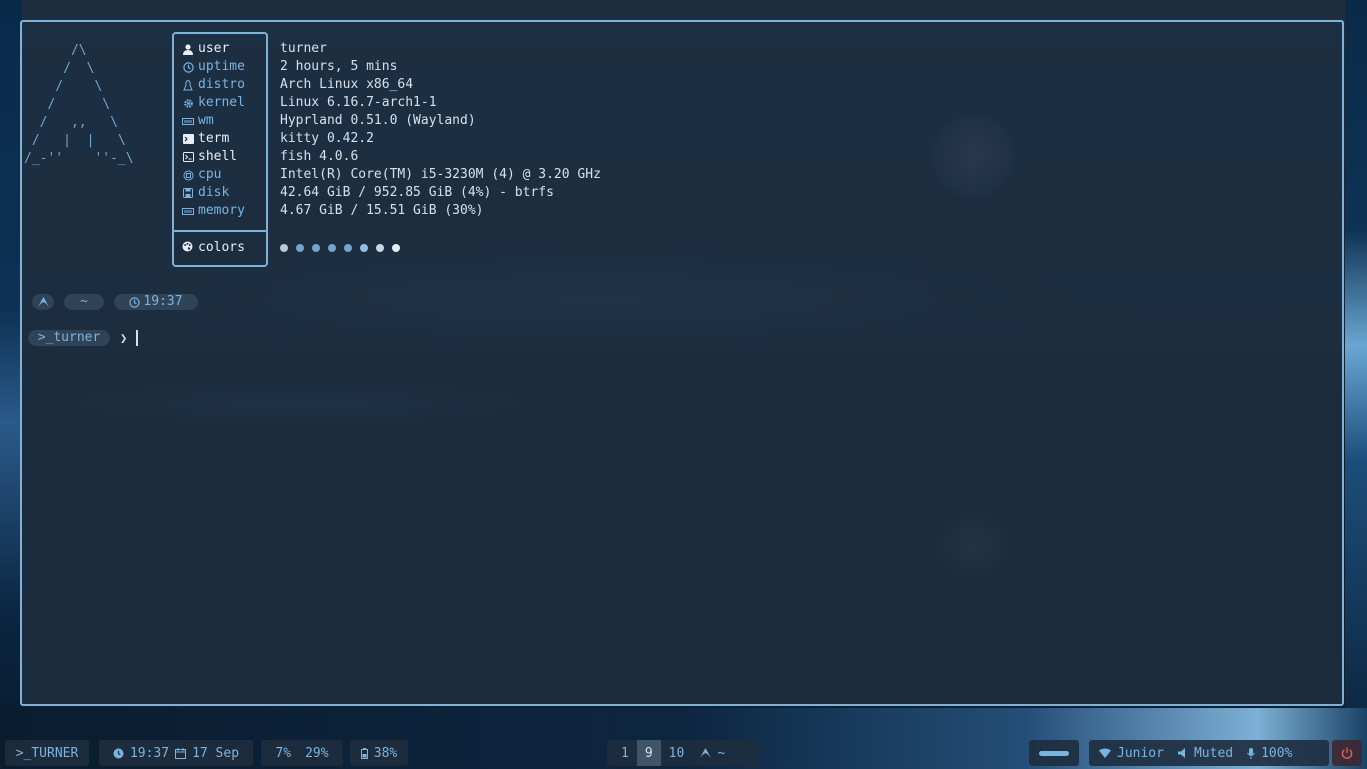  I want to click on linux-icon, so click(188, 85).